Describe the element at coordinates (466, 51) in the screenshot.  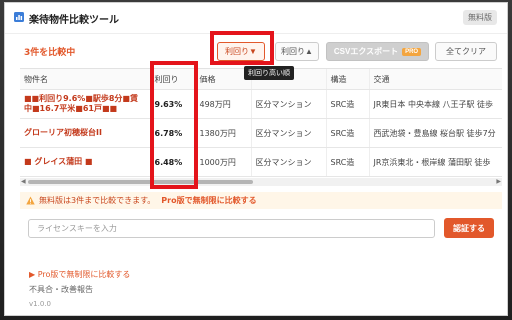
I see `clear-all-button: 全てクリア` at that location.